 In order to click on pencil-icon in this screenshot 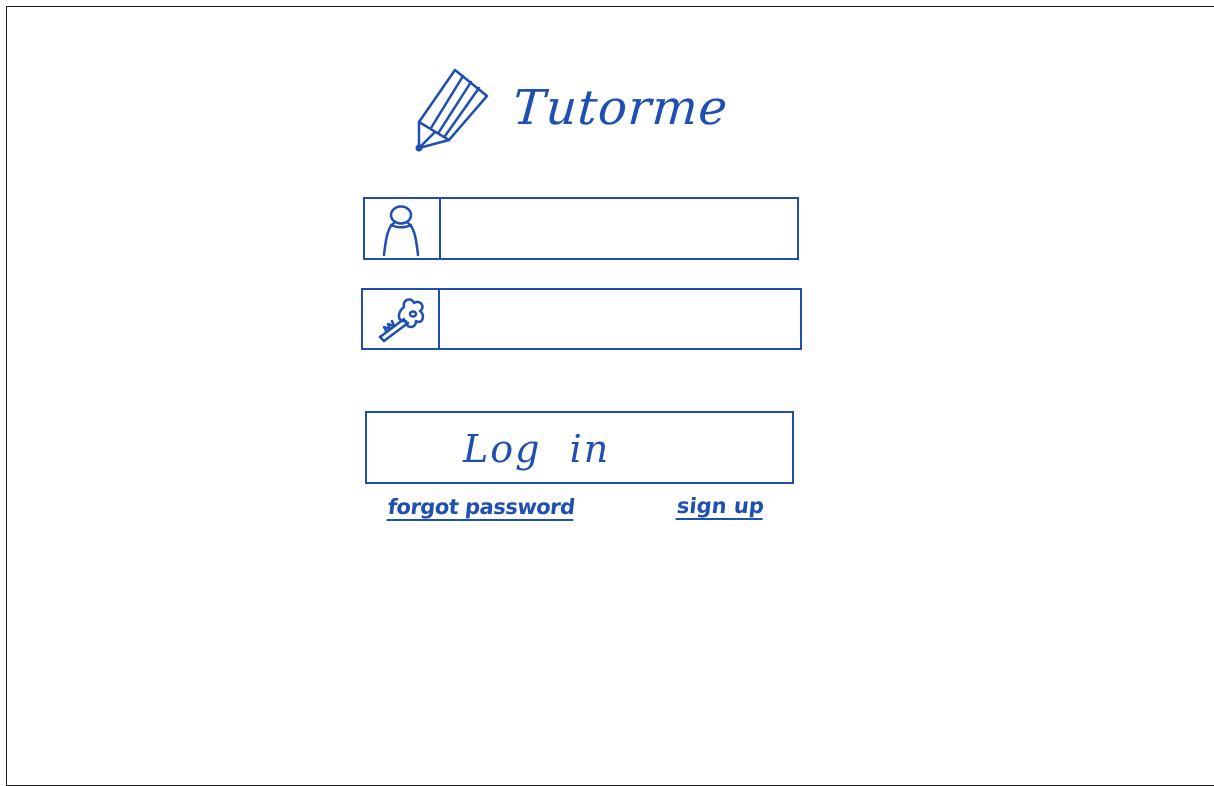, I will do `click(452, 110)`.